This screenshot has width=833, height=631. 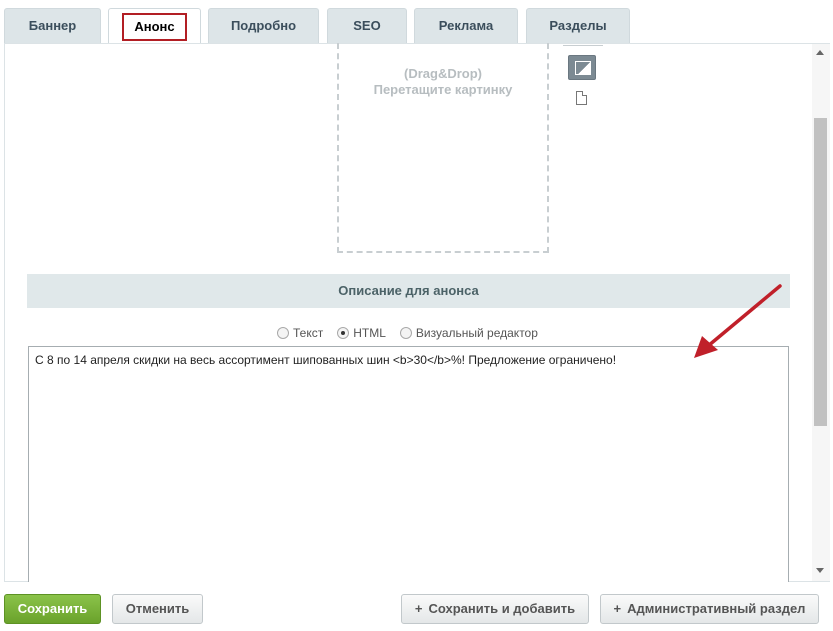 I want to click on editor-mode-group: Текст HTML Визуальный редактор, so click(x=414, y=333).